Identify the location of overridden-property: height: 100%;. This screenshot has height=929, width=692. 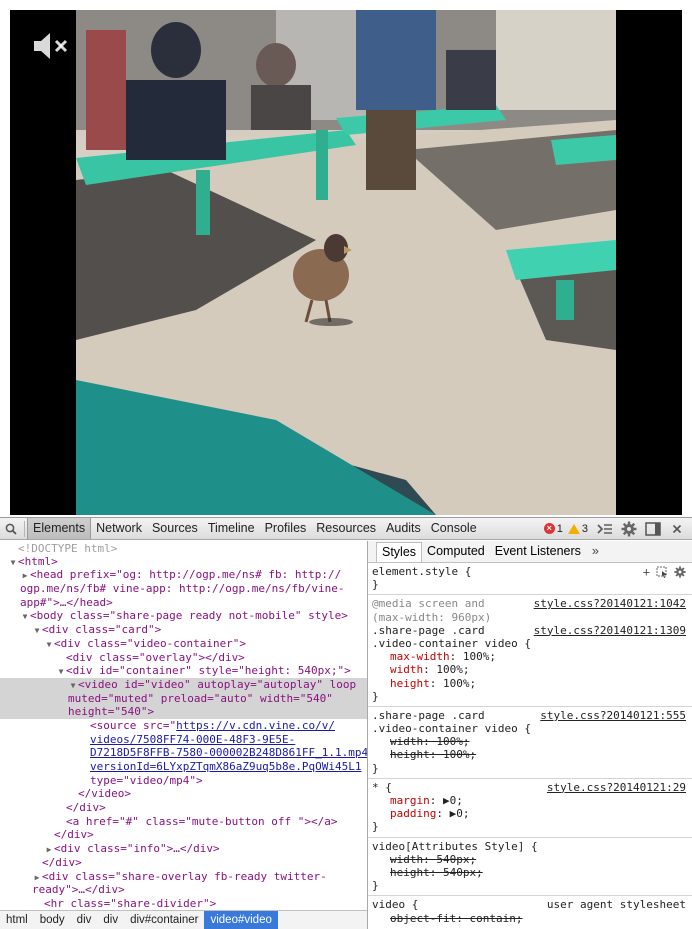
(530, 754).